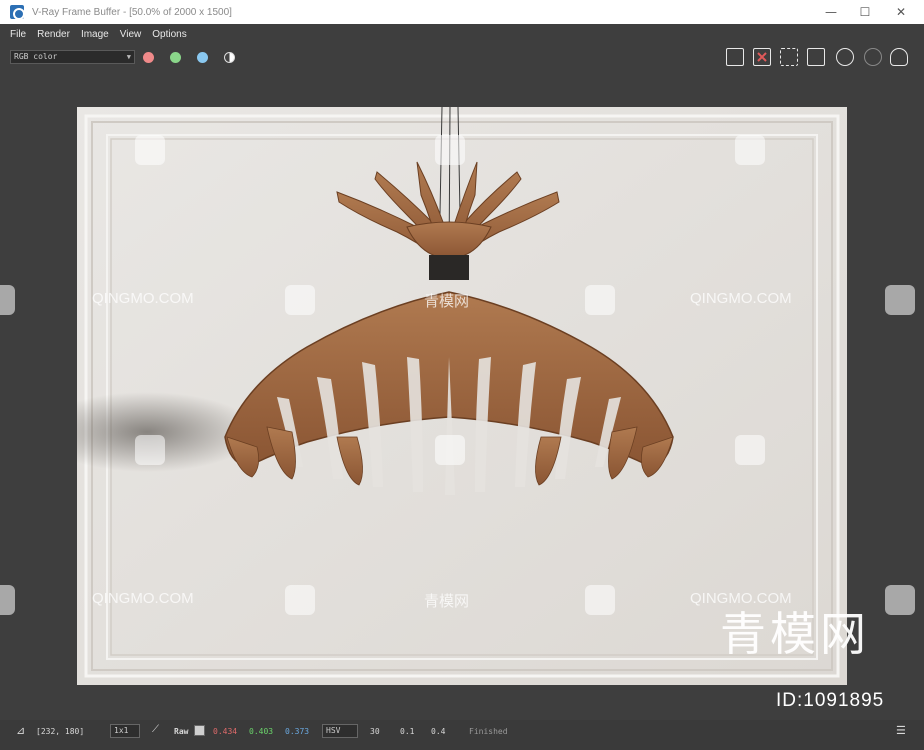 This screenshot has height=750, width=924. What do you see at coordinates (789, 57) in the screenshot?
I see `region-icon` at bounding box center [789, 57].